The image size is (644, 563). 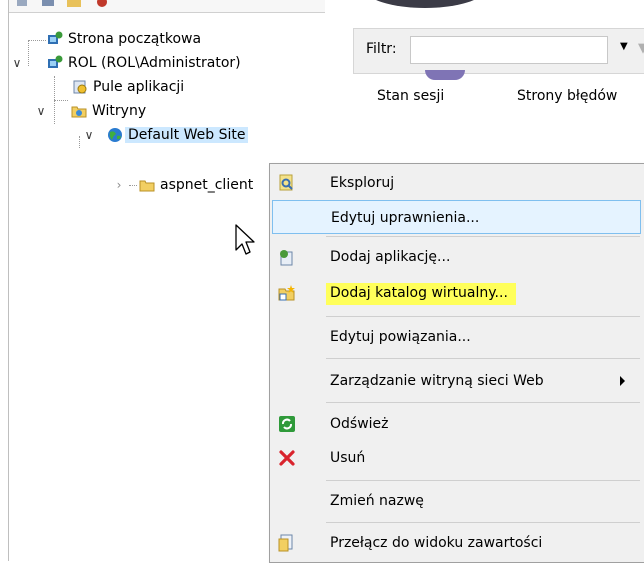 I want to click on chevron-right-icon: ›, so click(x=119, y=185).